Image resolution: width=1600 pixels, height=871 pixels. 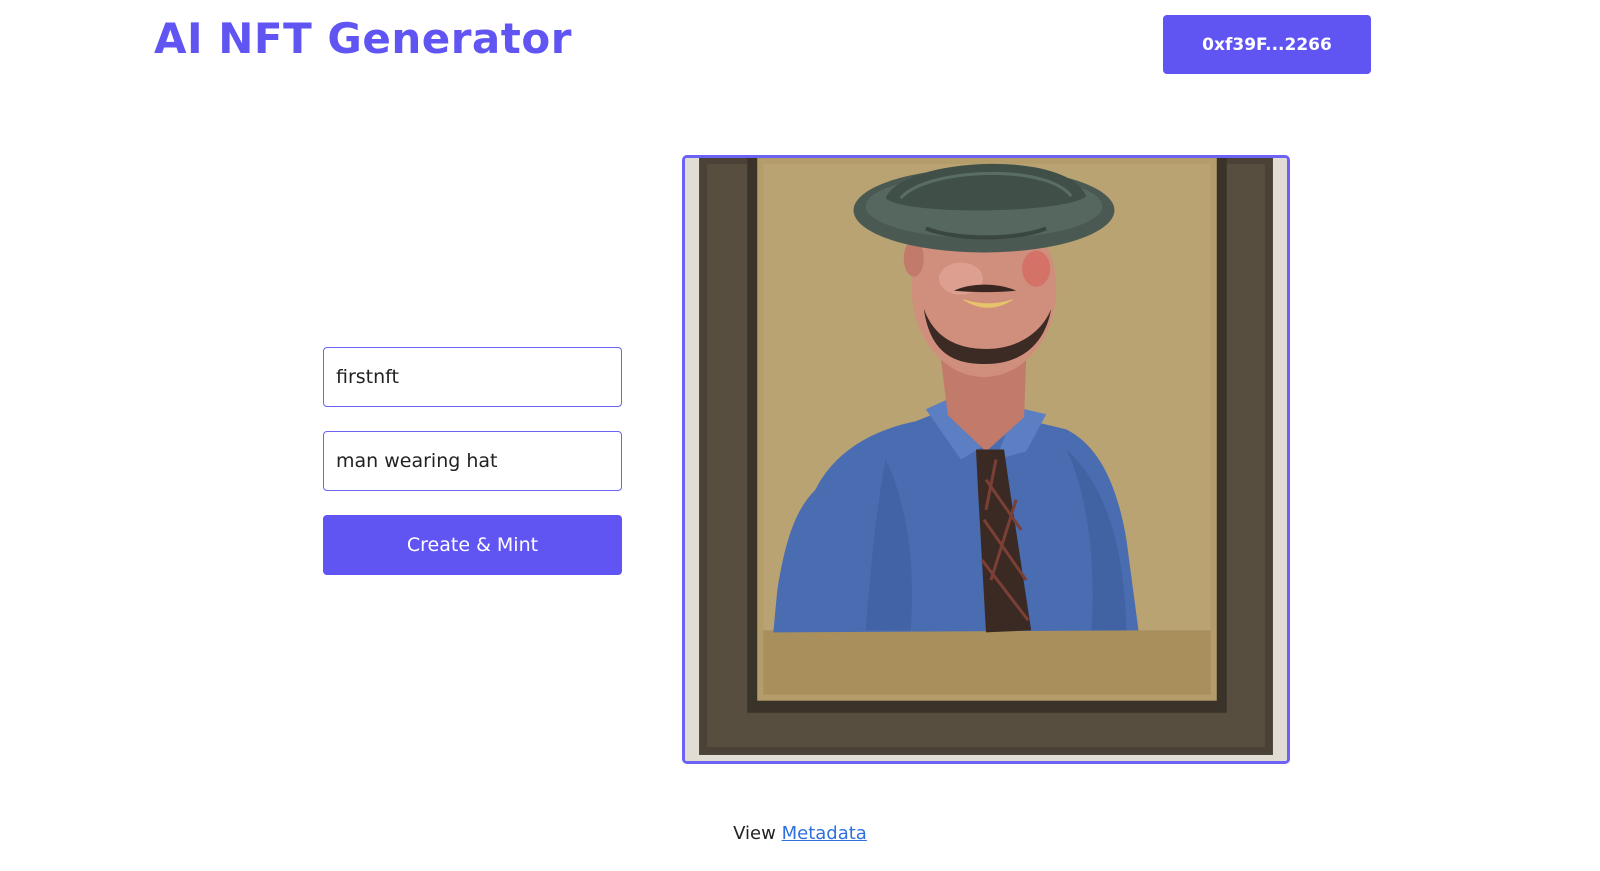 What do you see at coordinates (472, 545) in the screenshot?
I see `create-and-mint-button: Create & Mint` at bounding box center [472, 545].